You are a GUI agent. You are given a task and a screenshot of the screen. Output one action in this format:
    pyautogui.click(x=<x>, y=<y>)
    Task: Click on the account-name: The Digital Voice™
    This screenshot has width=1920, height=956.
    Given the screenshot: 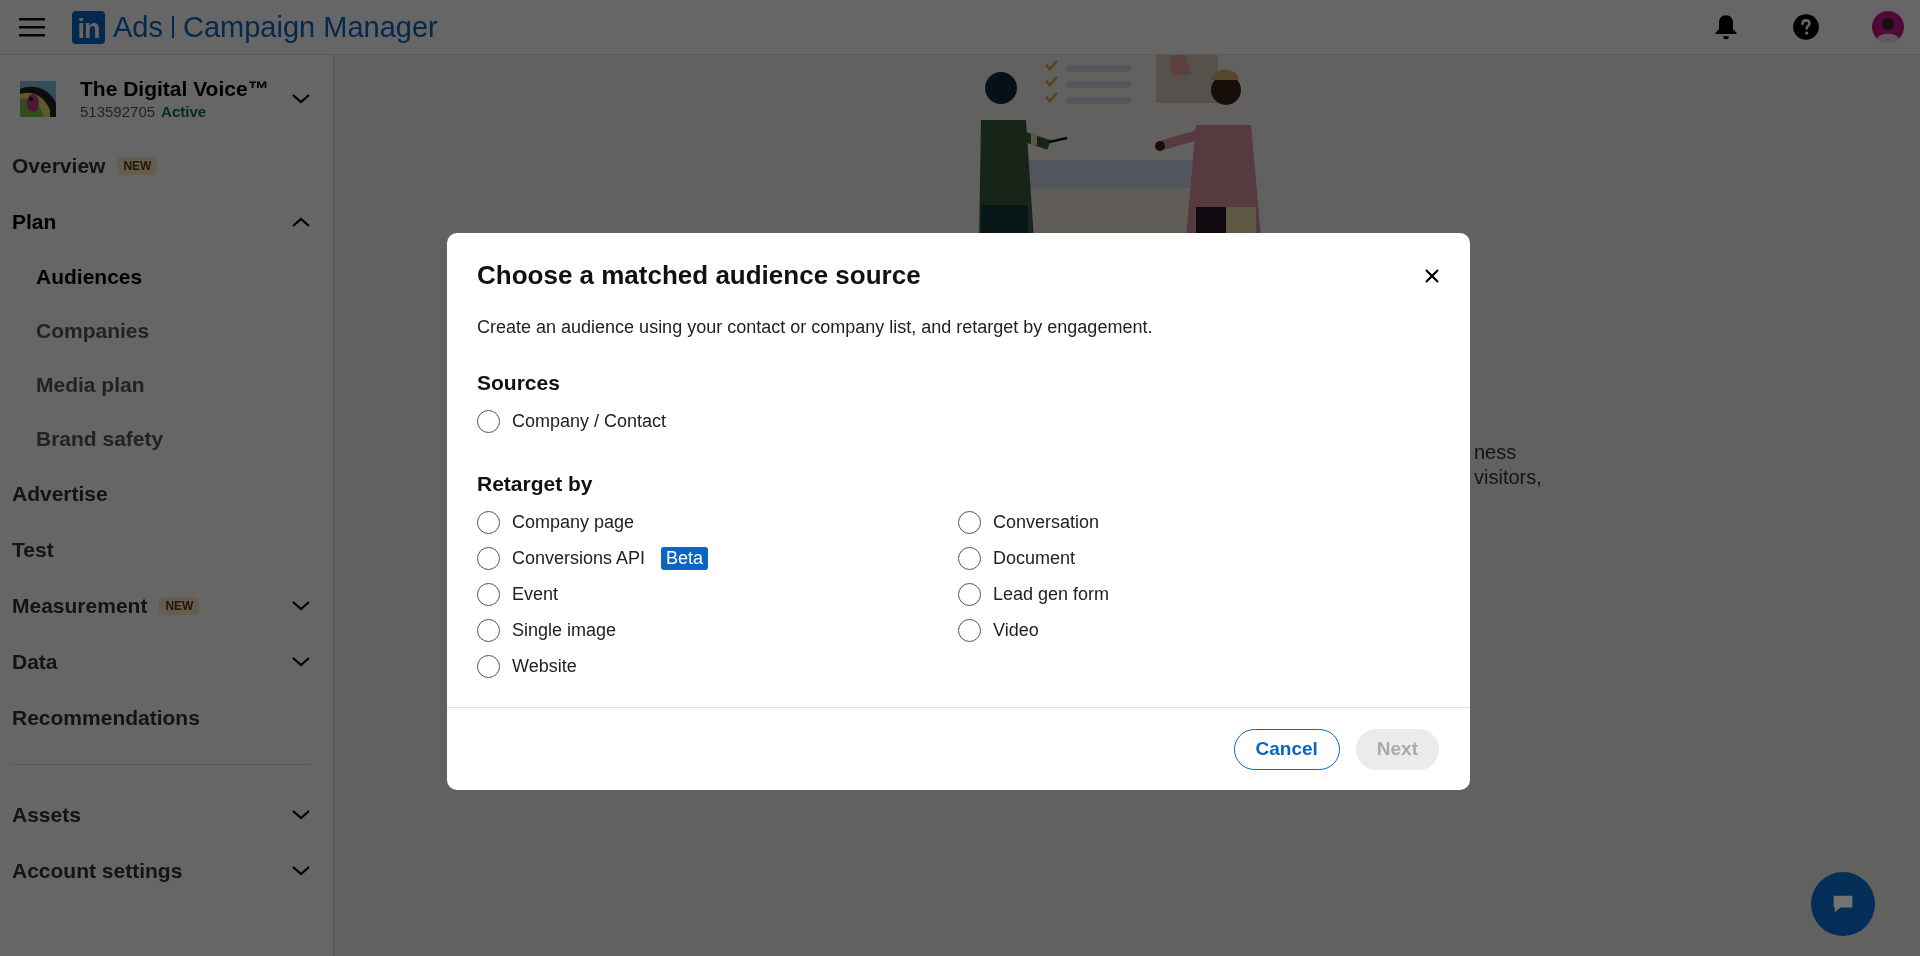 What is the action you would take?
    pyautogui.click(x=181, y=89)
    